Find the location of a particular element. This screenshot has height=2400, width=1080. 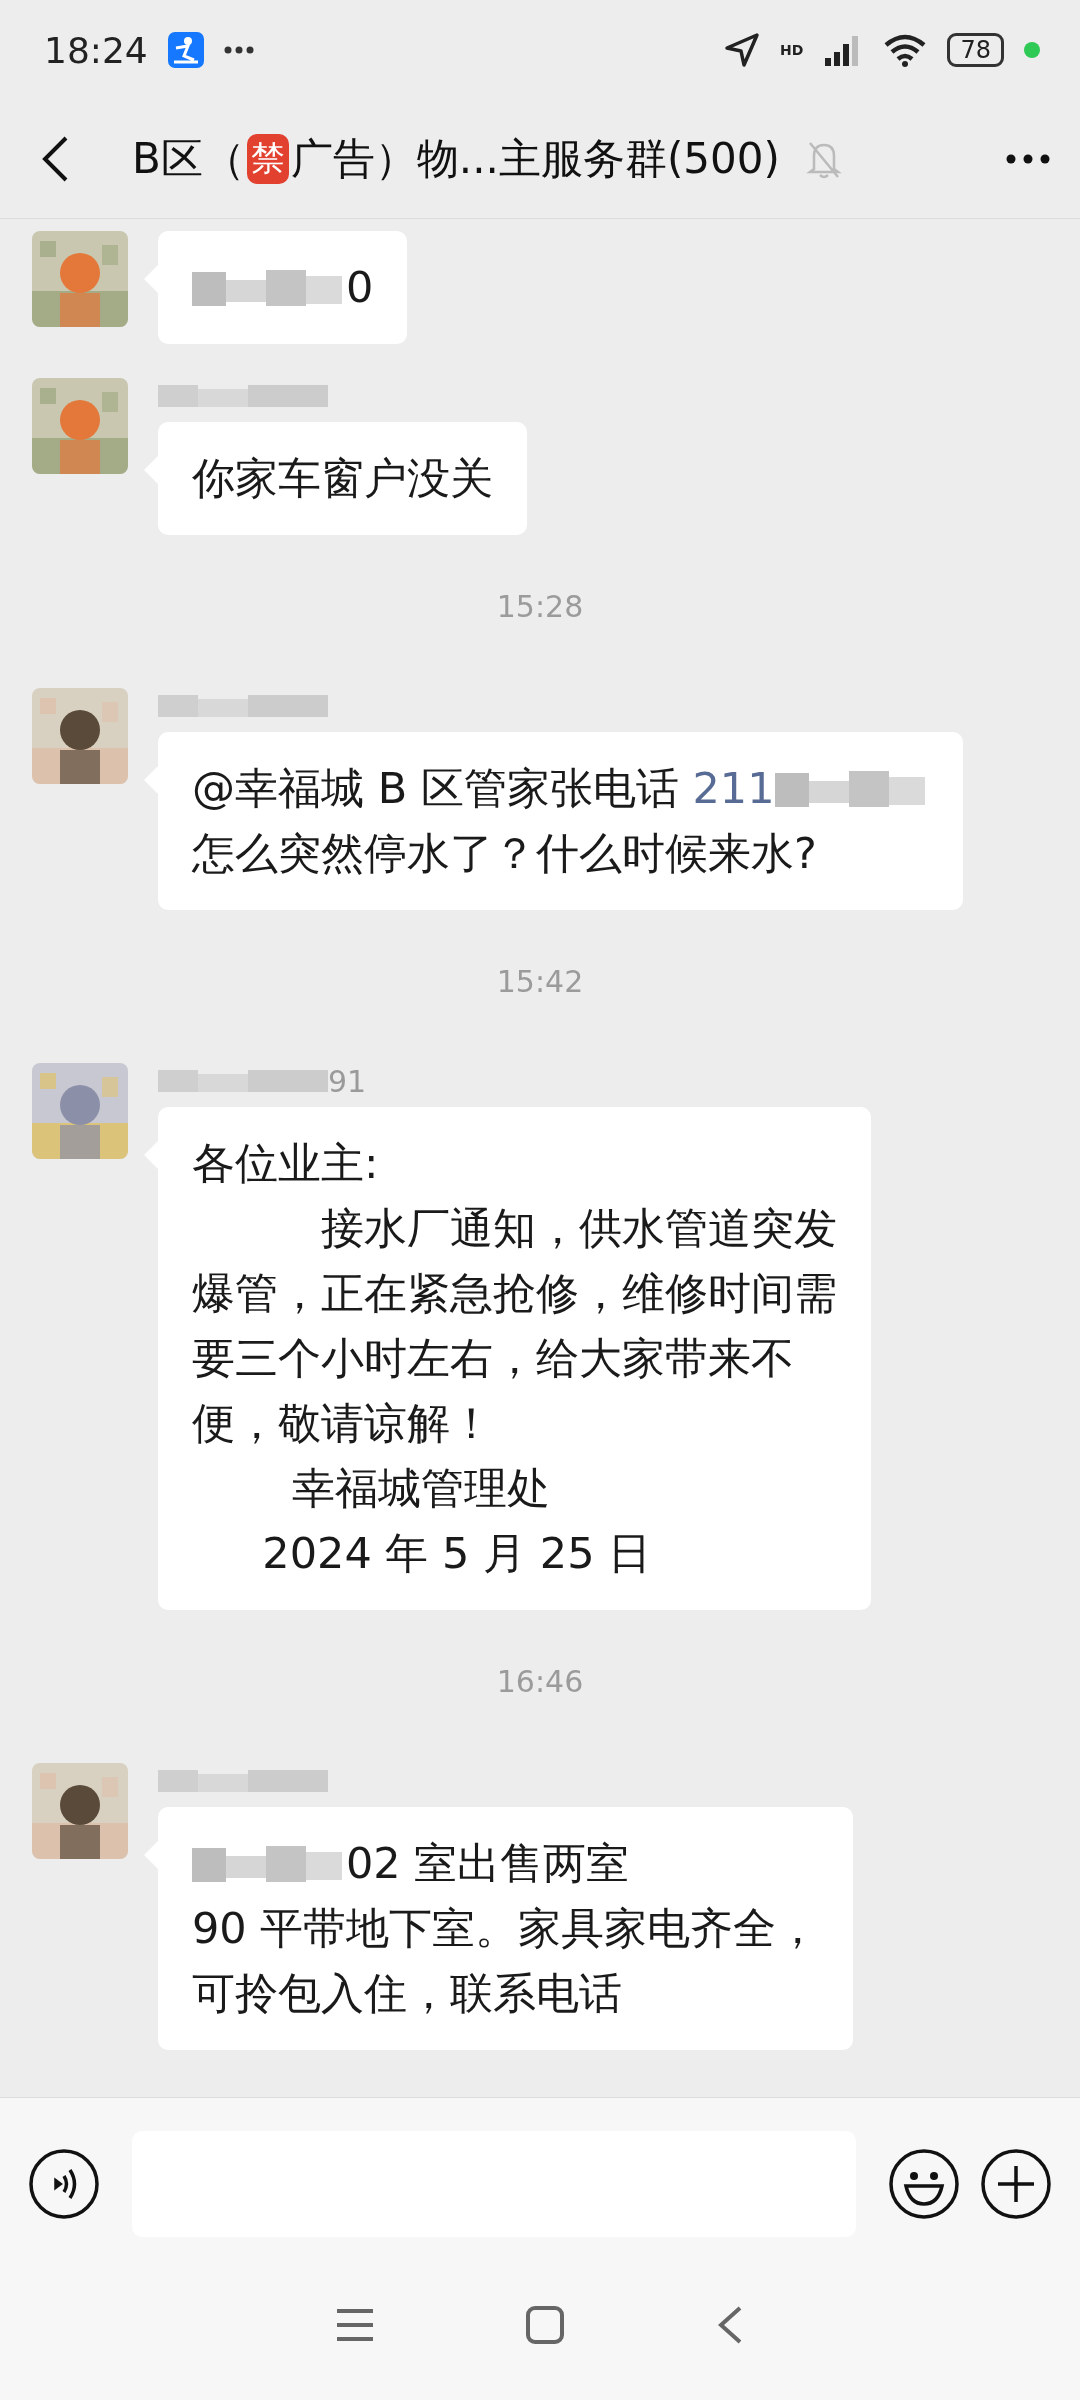

message-text: 接水厂通知，供水管道突发 is located at coordinates (578, 1228).